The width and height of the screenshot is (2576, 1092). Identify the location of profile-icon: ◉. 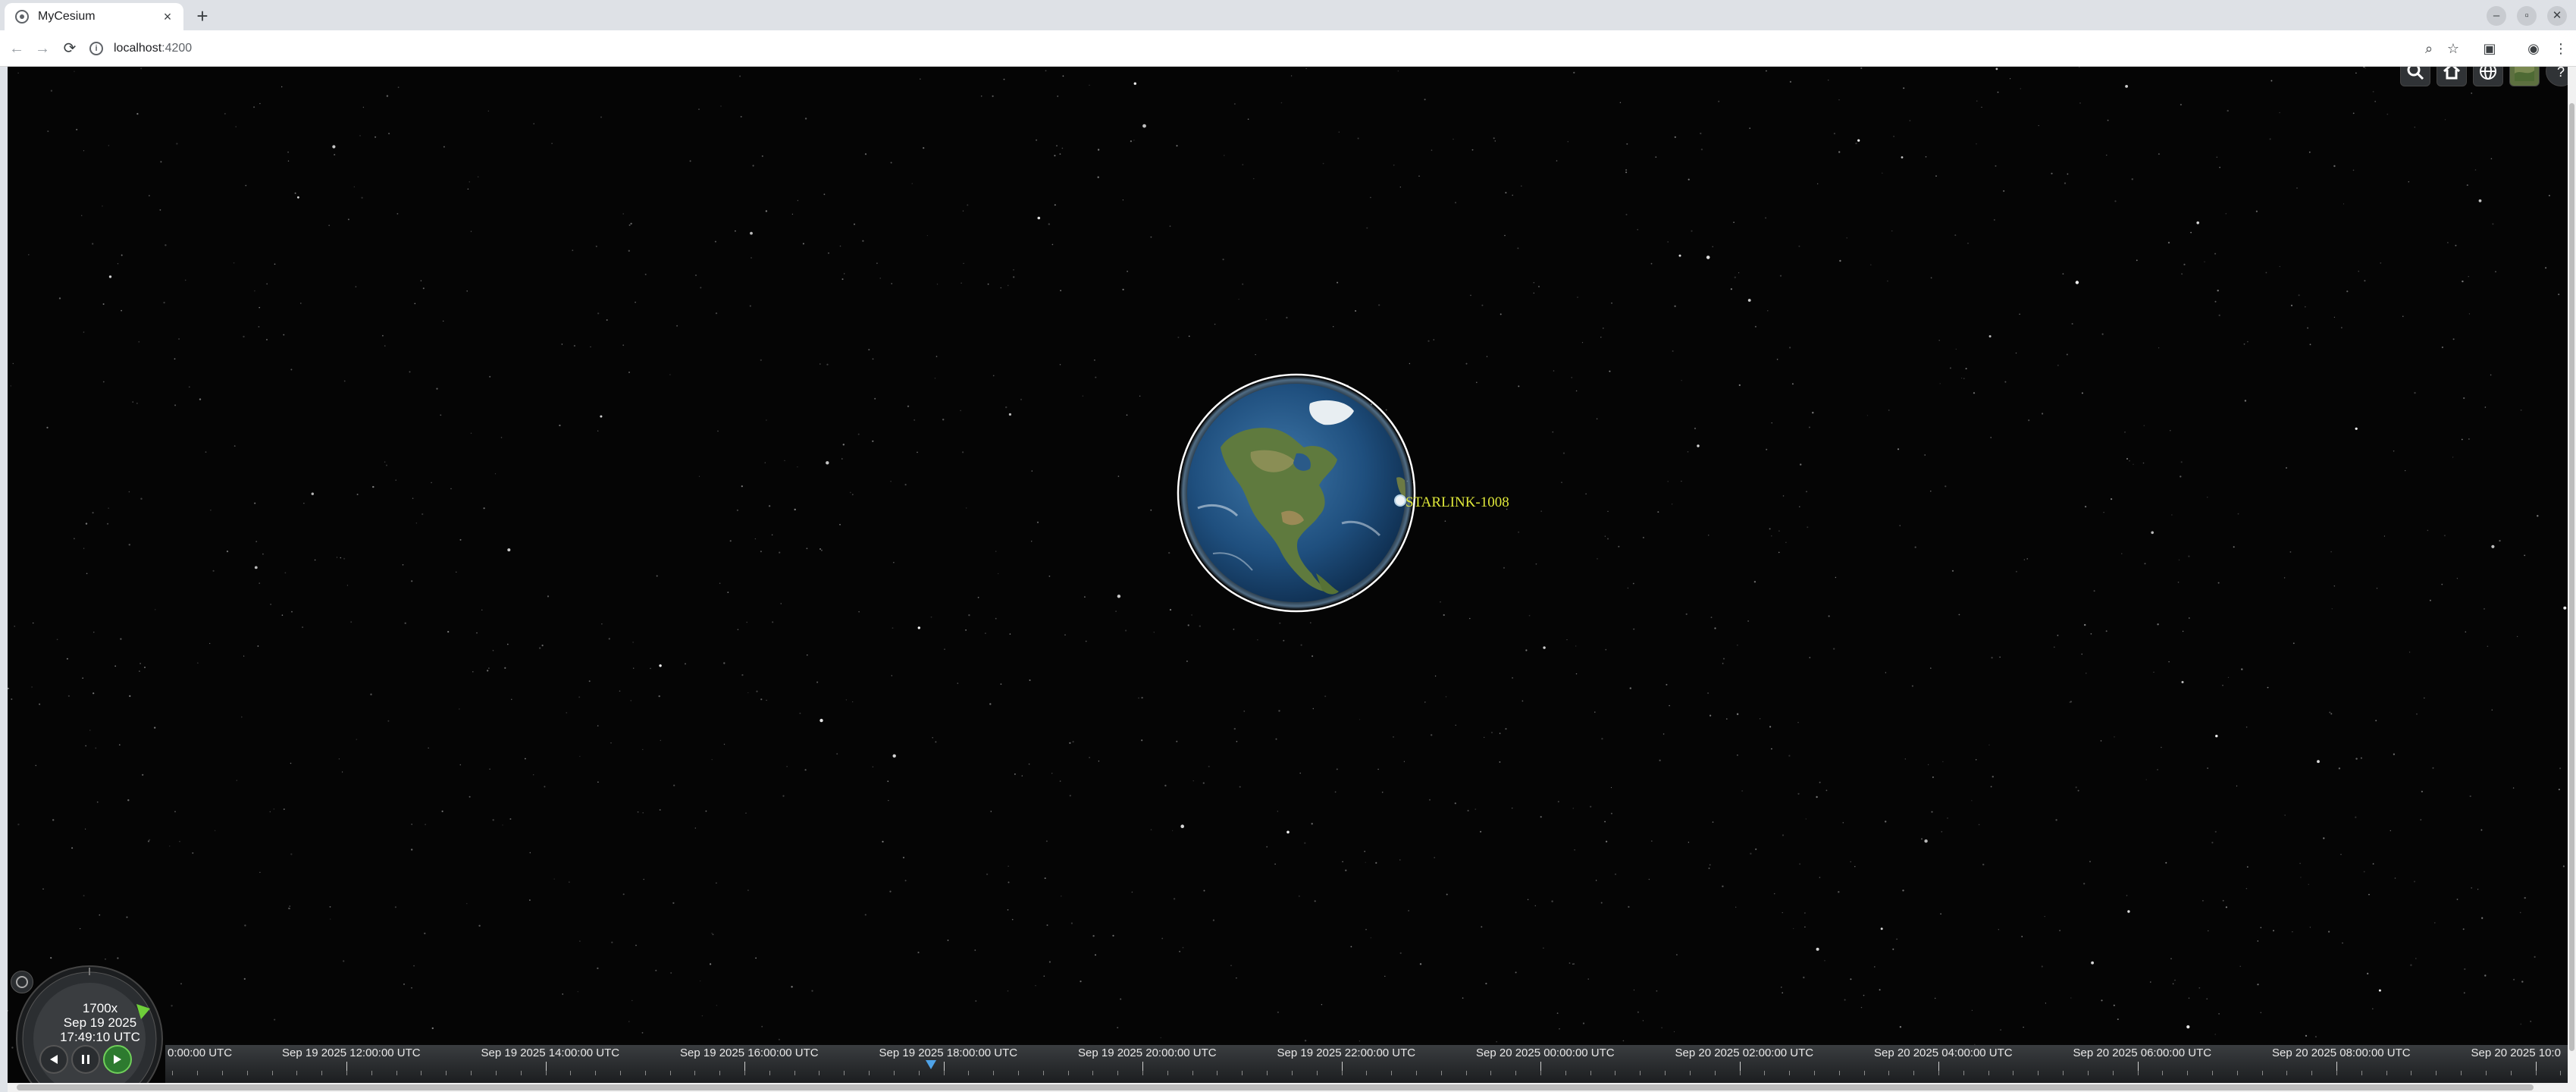
(2533, 48).